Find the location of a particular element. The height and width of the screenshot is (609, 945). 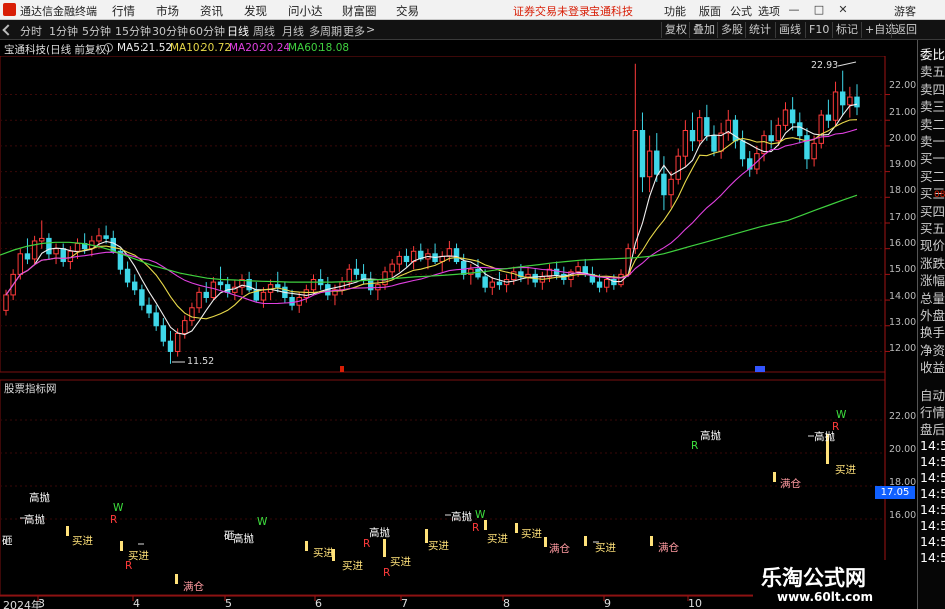

menu-discover: 发现 is located at coordinates (255, 11).